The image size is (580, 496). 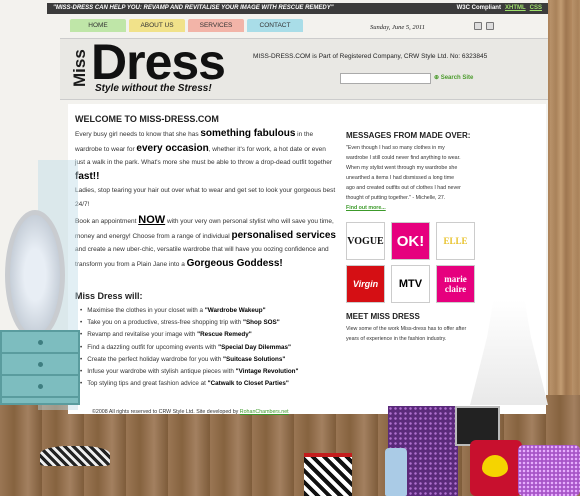 I want to click on xhtml-link: XHTML, so click(x=515, y=8).